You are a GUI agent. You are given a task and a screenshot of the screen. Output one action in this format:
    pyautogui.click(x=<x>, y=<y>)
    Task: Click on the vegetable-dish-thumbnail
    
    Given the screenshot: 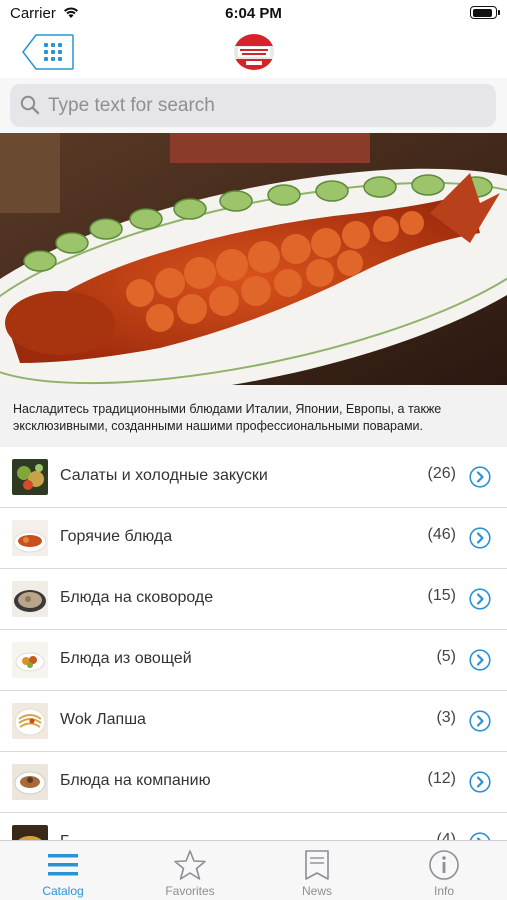 What is the action you would take?
    pyautogui.click(x=30, y=660)
    